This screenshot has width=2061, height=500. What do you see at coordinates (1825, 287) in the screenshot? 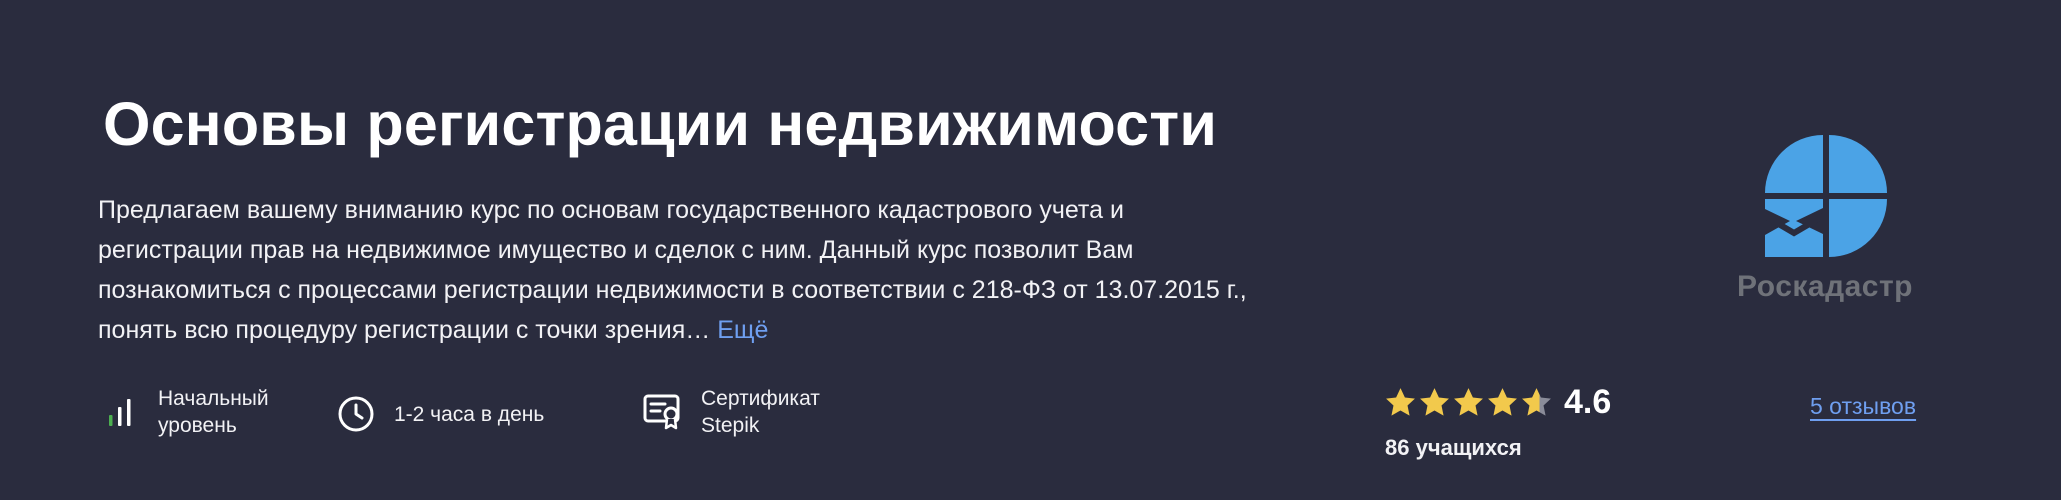
I see `author-name: Роскадастр` at bounding box center [1825, 287].